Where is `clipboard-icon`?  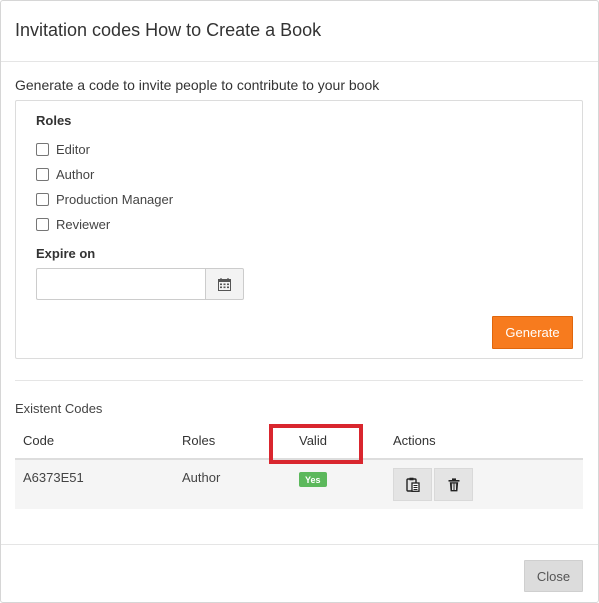 clipboard-icon is located at coordinates (412, 484).